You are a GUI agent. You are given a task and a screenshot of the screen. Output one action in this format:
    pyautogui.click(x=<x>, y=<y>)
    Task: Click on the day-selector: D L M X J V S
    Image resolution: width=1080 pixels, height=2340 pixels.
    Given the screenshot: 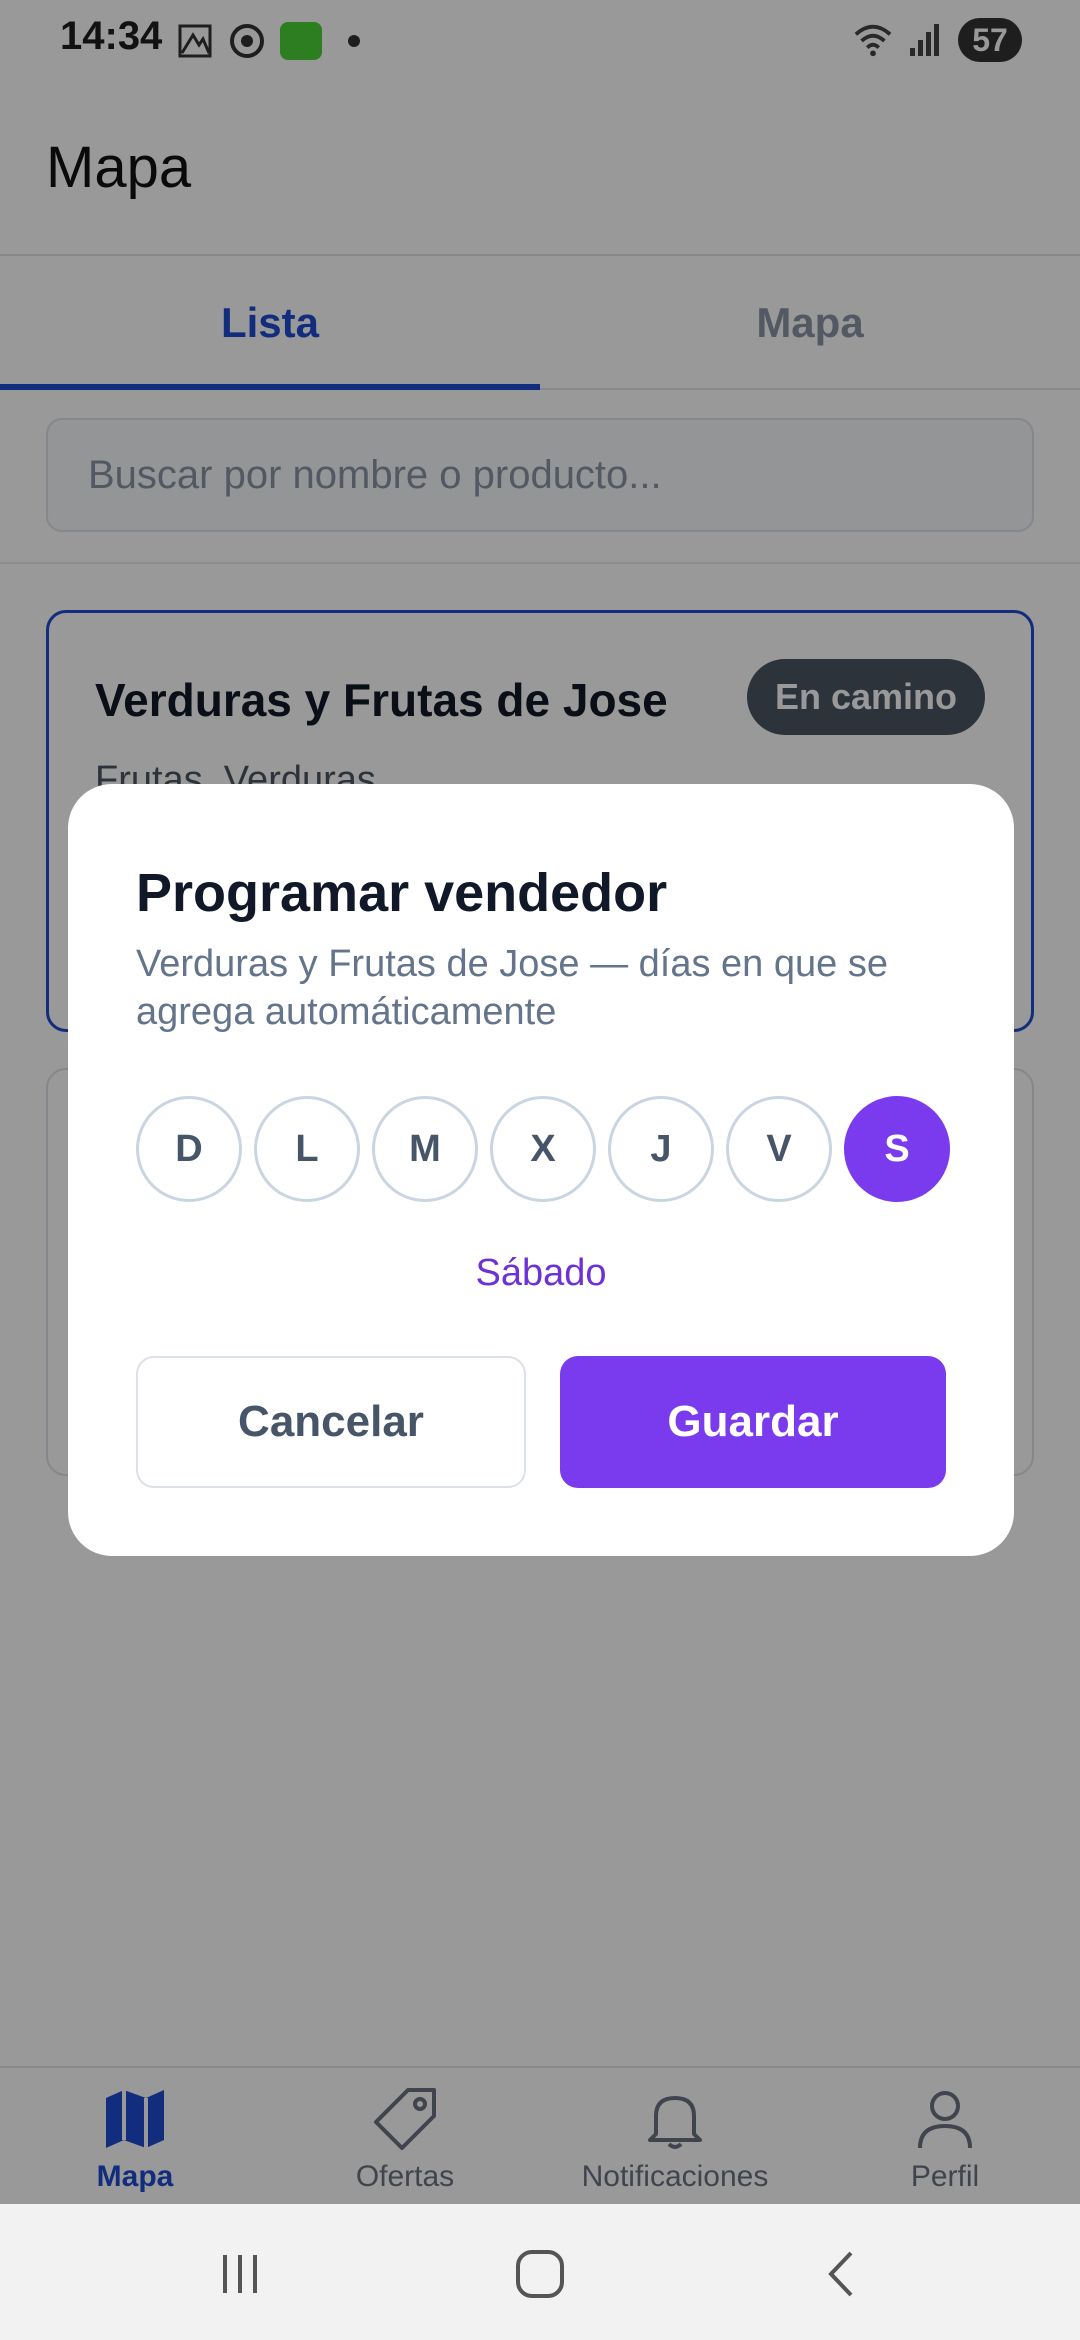 What is the action you would take?
    pyautogui.click(x=543, y=1149)
    